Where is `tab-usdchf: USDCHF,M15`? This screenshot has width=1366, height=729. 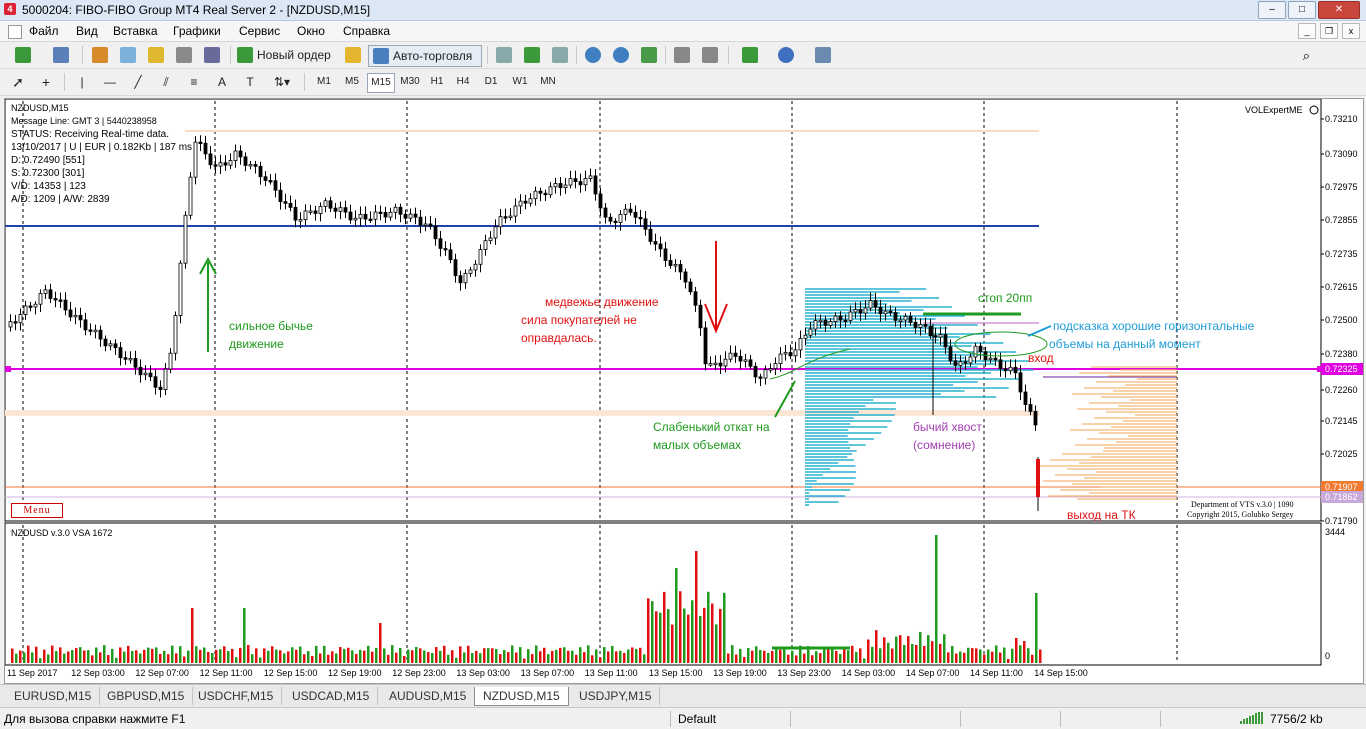 tab-usdchf: USDCHF,M15 is located at coordinates (236, 696).